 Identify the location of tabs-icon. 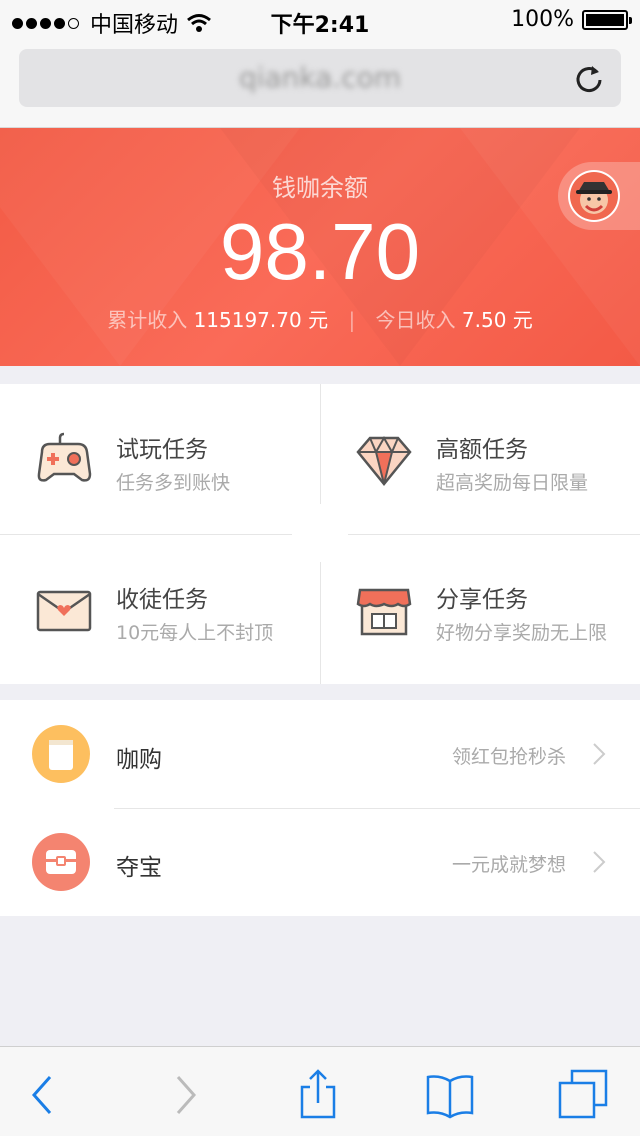
(584, 1095).